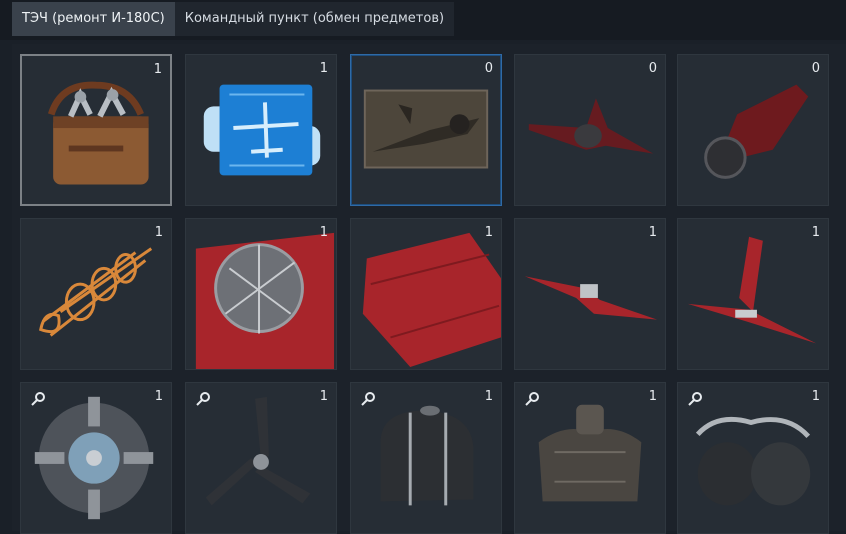 This screenshot has width=846, height=534. What do you see at coordinates (590, 453) in the screenshot?
I see `oil-tank-icon` at bounding box center [590, 453].